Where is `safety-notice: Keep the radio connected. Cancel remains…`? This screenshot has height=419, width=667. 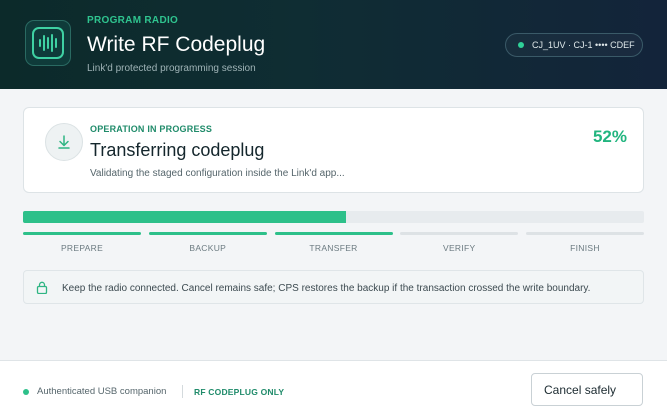
safety-notice: Keep the radio connected. Cancel remains… is located at coordinates (333, 287).